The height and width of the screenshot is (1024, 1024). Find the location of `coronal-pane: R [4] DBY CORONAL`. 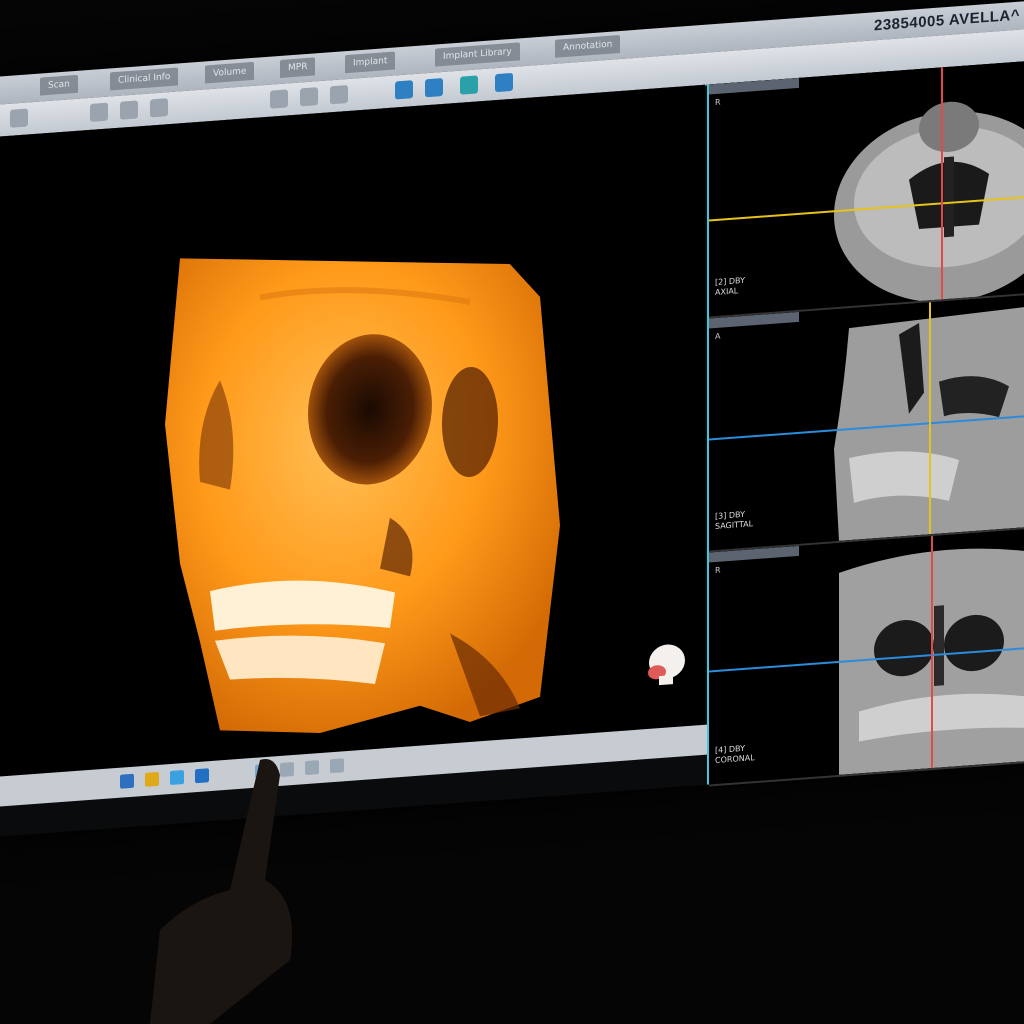

coronal-pane: R [4] DBY CORONAL is located at coordinates (866, 656).